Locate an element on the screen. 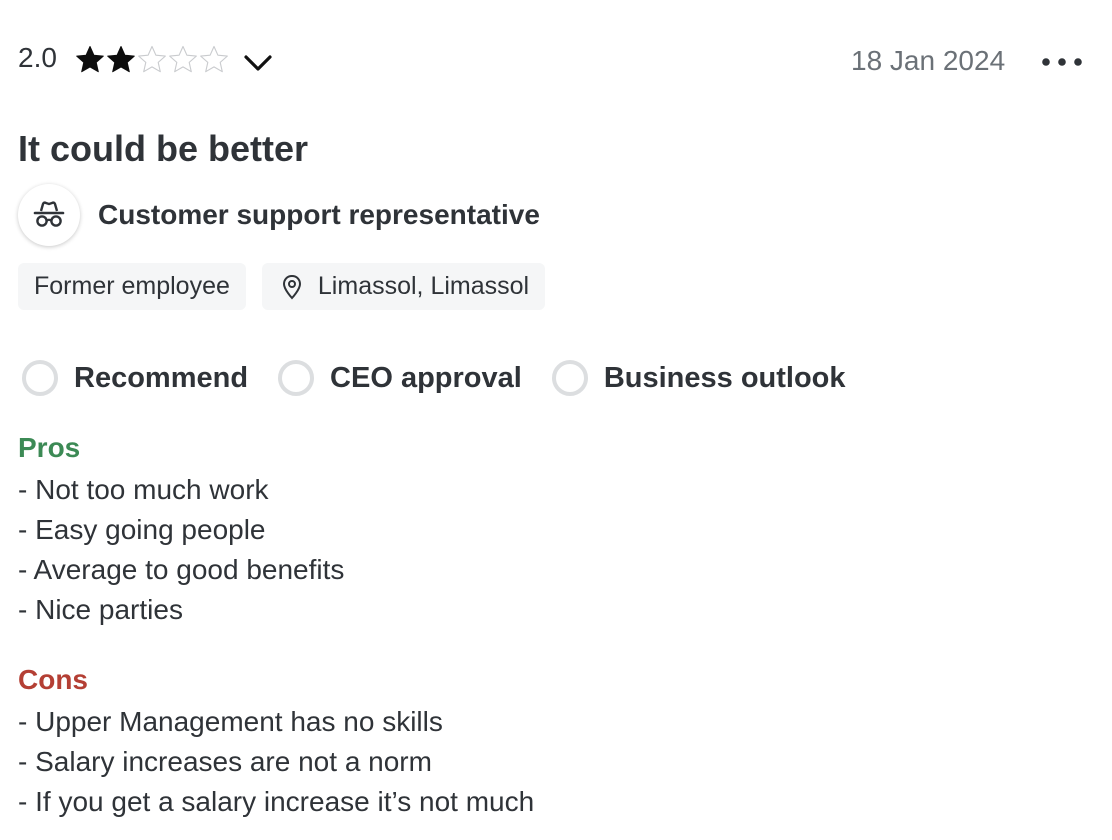 This screenshot has height=840, width=1112. pros-line: - Average to good benefits is located at coordinates (181, 569).